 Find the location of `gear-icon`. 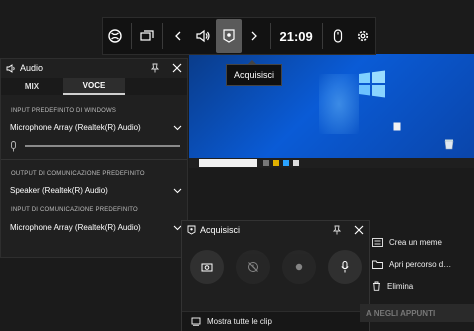

gear-icon is located at coordinates (362, 36).